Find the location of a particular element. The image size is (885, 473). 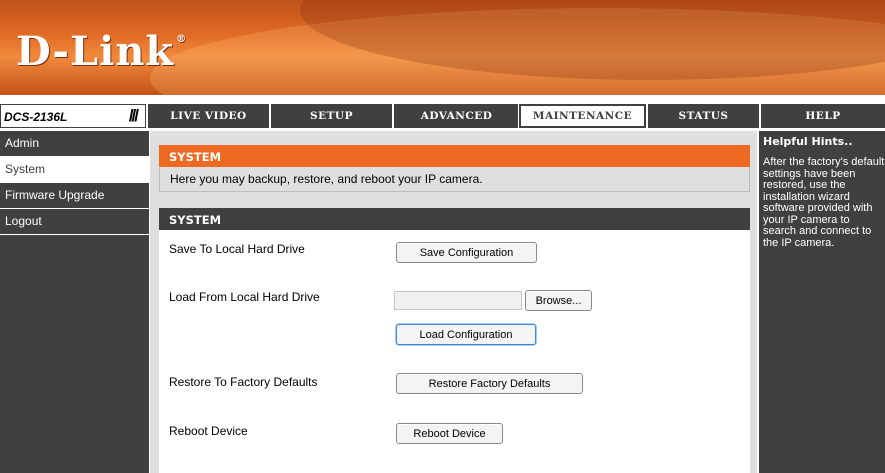

sidebar-item-system: System is located at coordinates (74, 170).